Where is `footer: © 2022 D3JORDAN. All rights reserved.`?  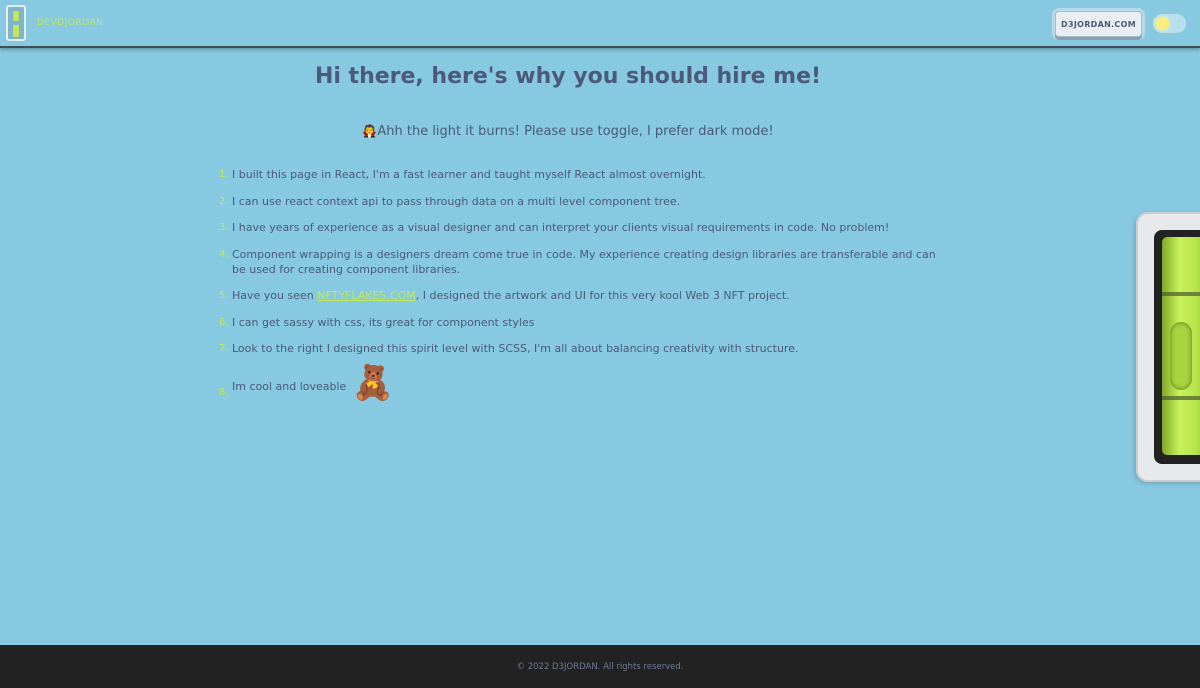
footer: © 2022 D3JORDAN. All rights reserved. is located at coordinates (600, 666).